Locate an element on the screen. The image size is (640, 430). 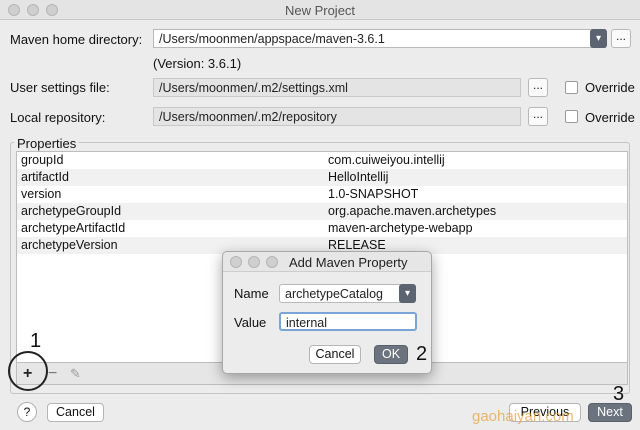
annotation-3: 3 is located at coordinates (619, 394).